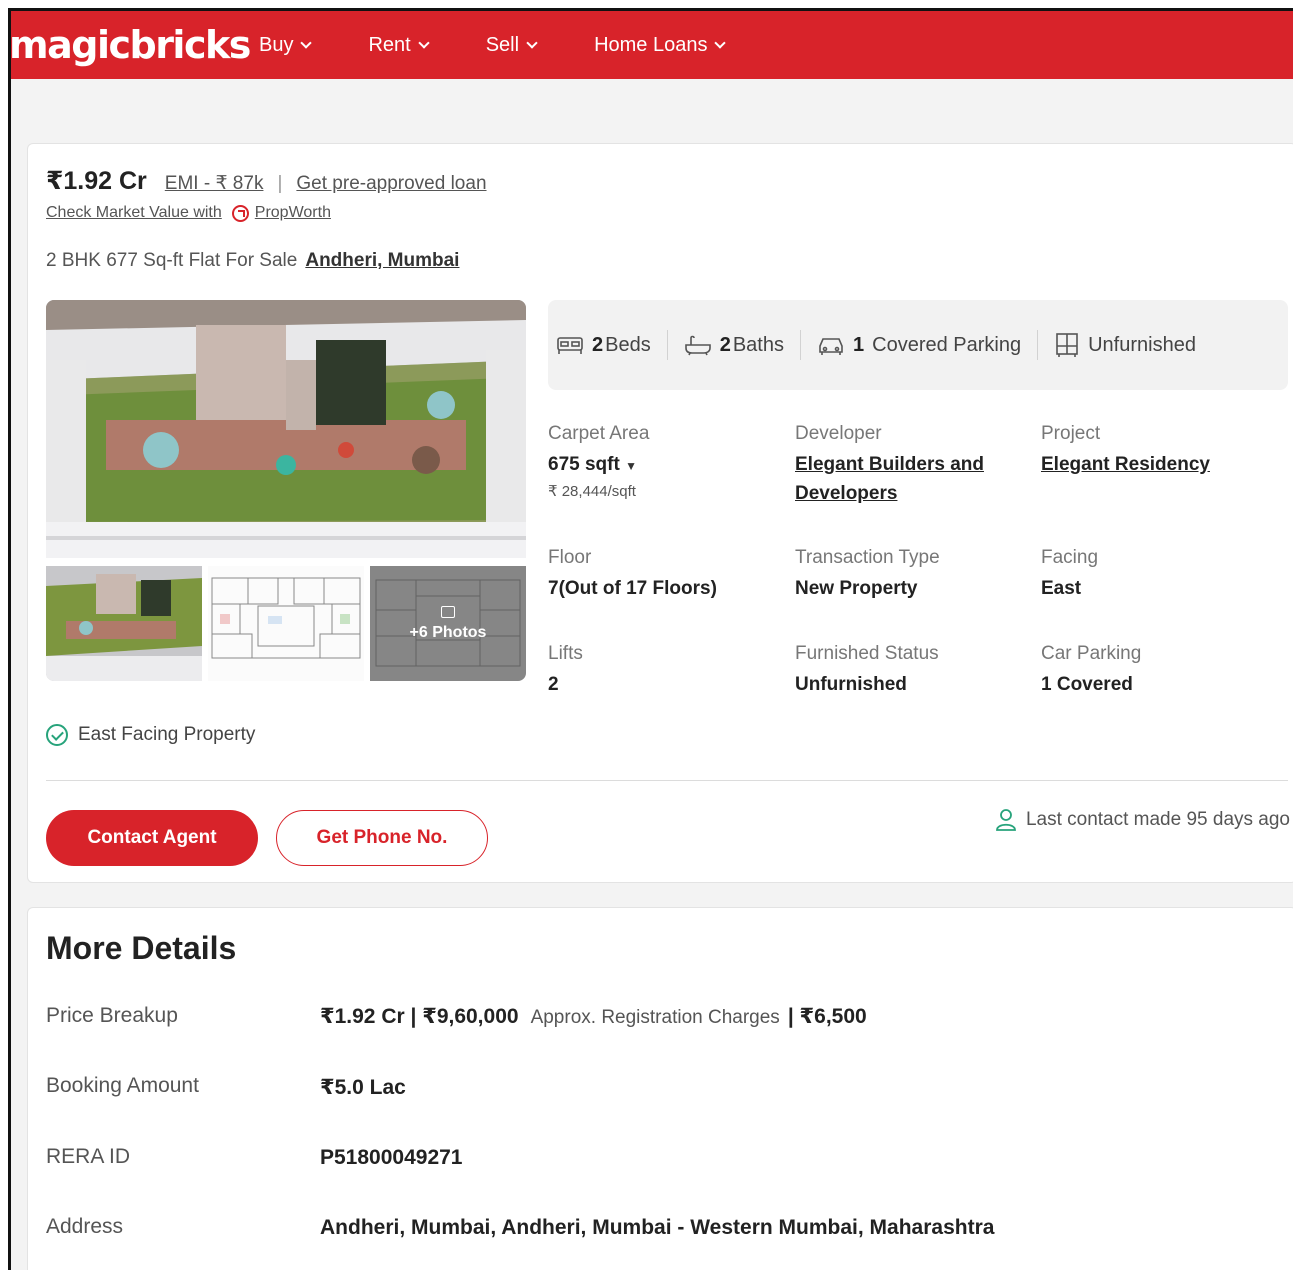 The image size is (1293, 1270). Describe the element at coordinates (167, 734) in the screenshot. I see `east-facing-text: East Facing Property` at that location.